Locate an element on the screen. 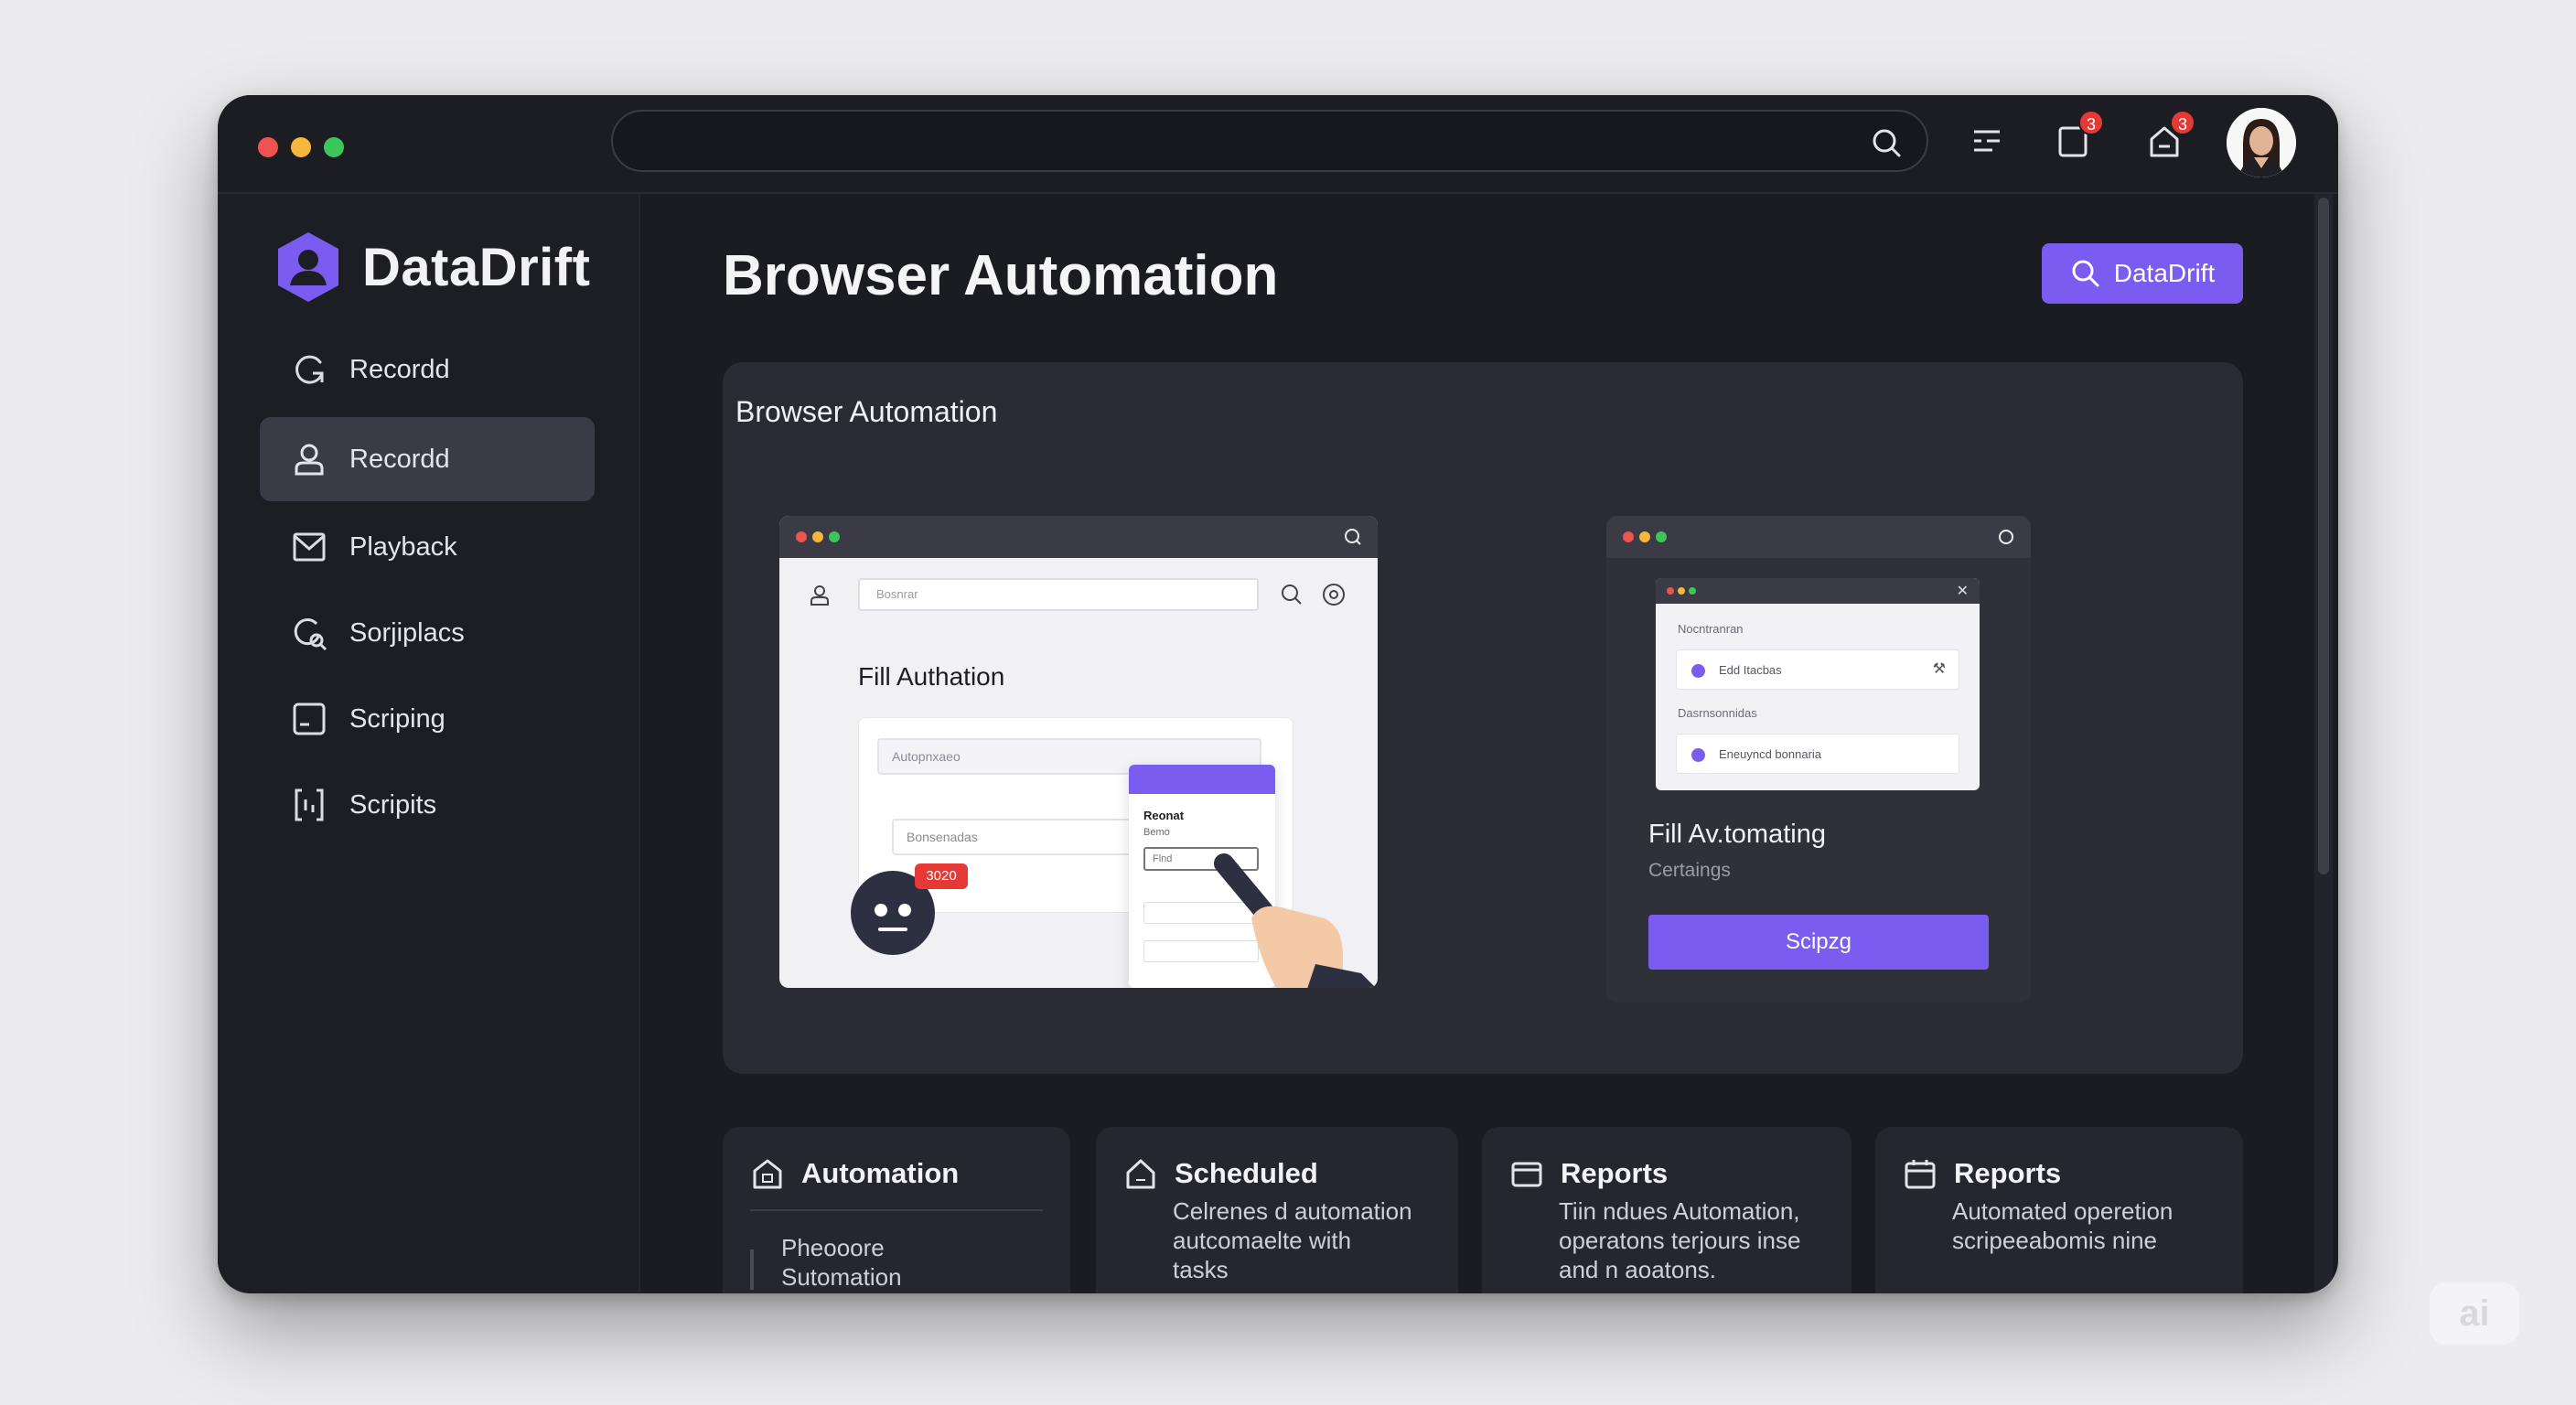 This screenshot has height=1405, width=2576. mockup-field-2: Bonsenadas is located at coordinates (1029, 837).